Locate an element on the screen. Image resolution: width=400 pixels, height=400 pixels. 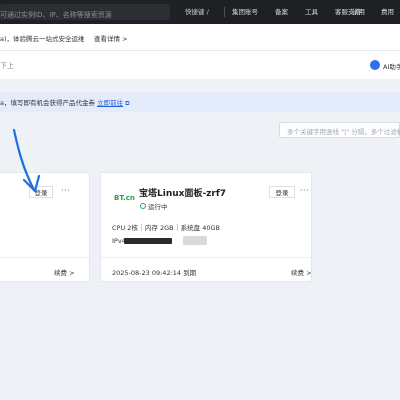
cpu-spec: CPU 2核 is located at coordinates (125, 228).